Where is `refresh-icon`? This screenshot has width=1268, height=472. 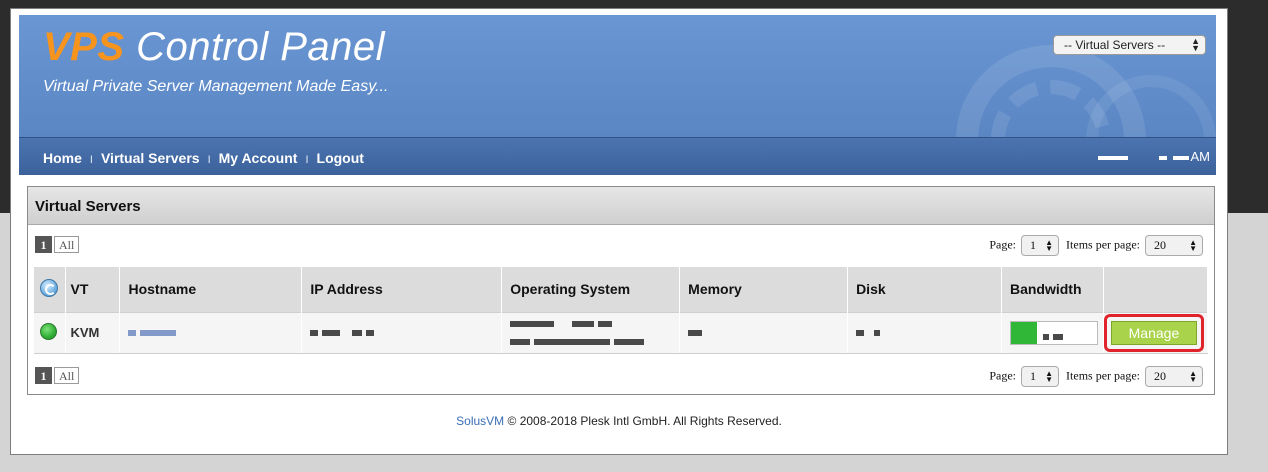
refresh-icon is located at coordinates (49, 287).